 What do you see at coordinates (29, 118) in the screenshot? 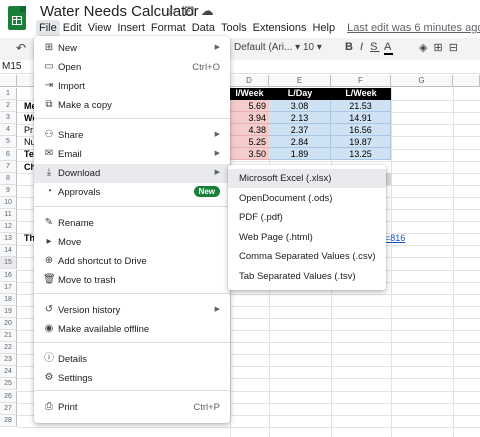
I see `cell-a3: We` at bounding box center [29, 118].